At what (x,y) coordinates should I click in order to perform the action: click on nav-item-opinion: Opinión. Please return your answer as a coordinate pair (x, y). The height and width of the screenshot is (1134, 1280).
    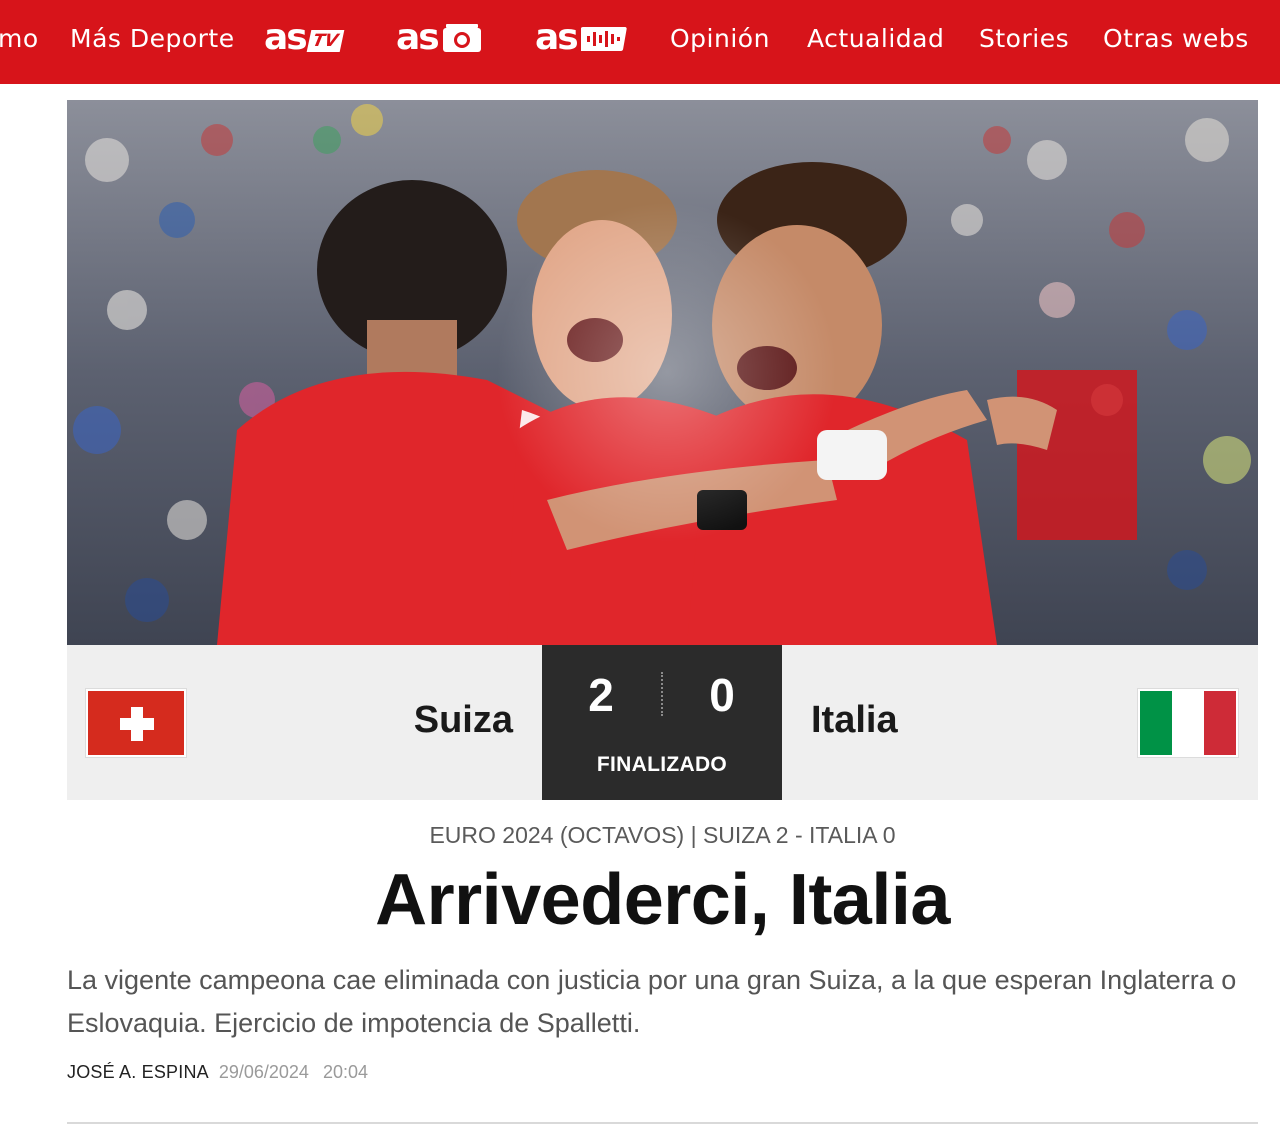
    Looking at the image, I should click on (720, 39).